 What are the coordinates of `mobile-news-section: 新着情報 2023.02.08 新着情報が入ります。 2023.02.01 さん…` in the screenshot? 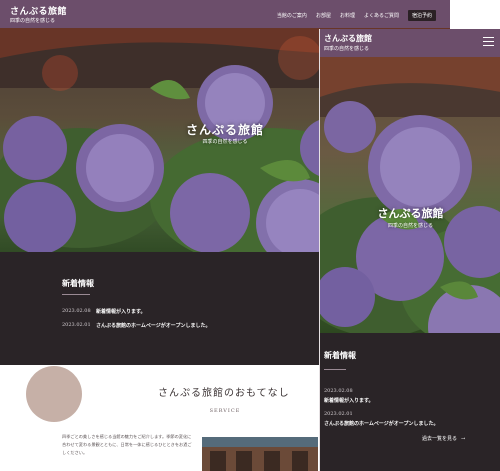 It's located at (410, 402).